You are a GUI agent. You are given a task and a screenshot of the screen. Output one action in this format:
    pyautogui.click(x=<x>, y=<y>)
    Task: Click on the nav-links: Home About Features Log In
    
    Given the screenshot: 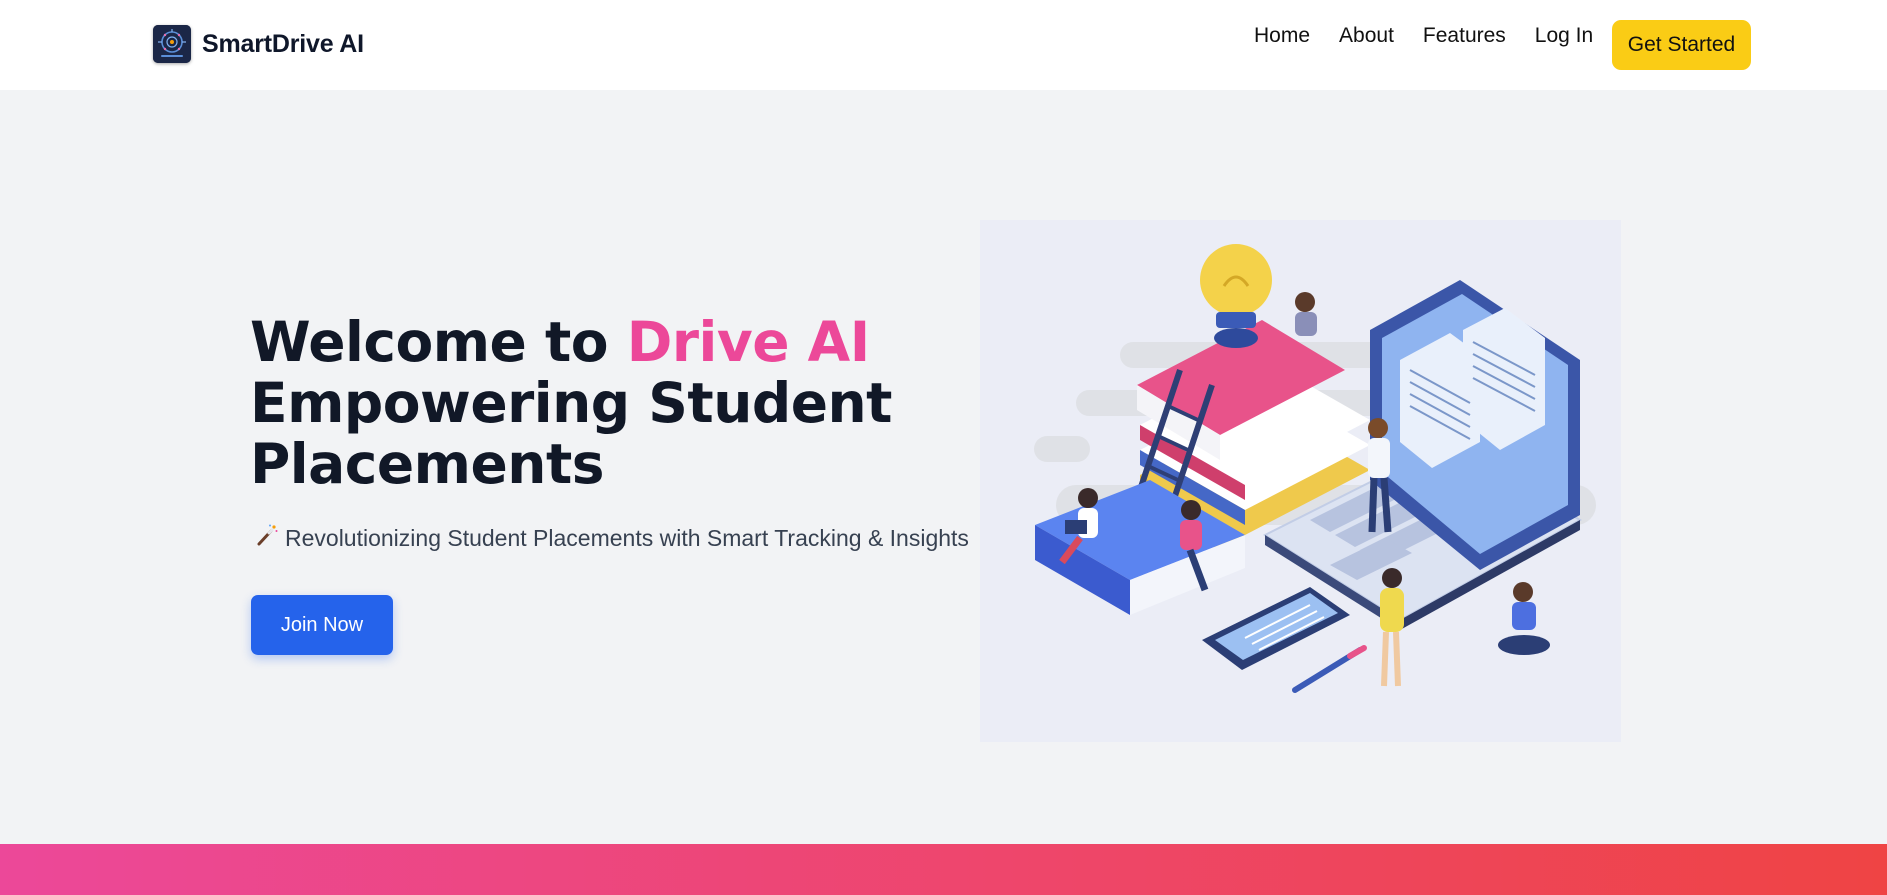 What is the action you would take?
    pyautogui.click(x=1438, y=36)
    